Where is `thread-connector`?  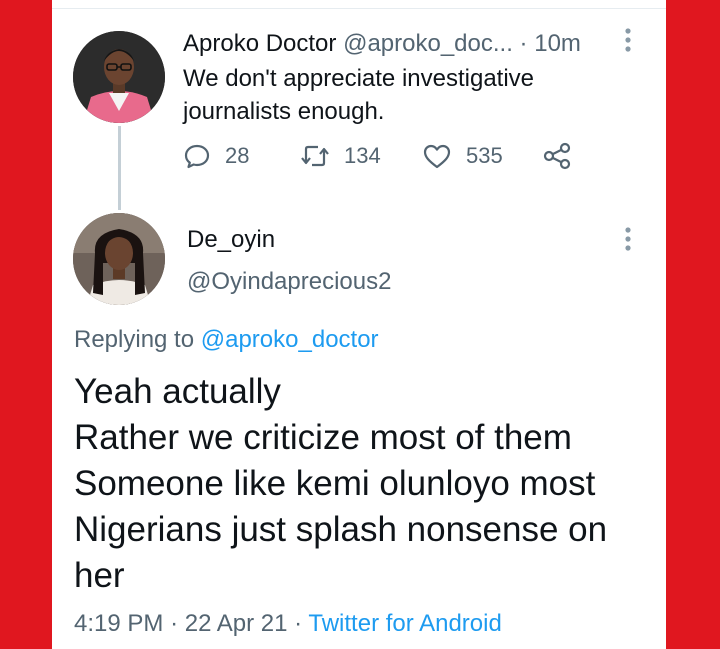
thread-connector is located at coordinates (119, 168).